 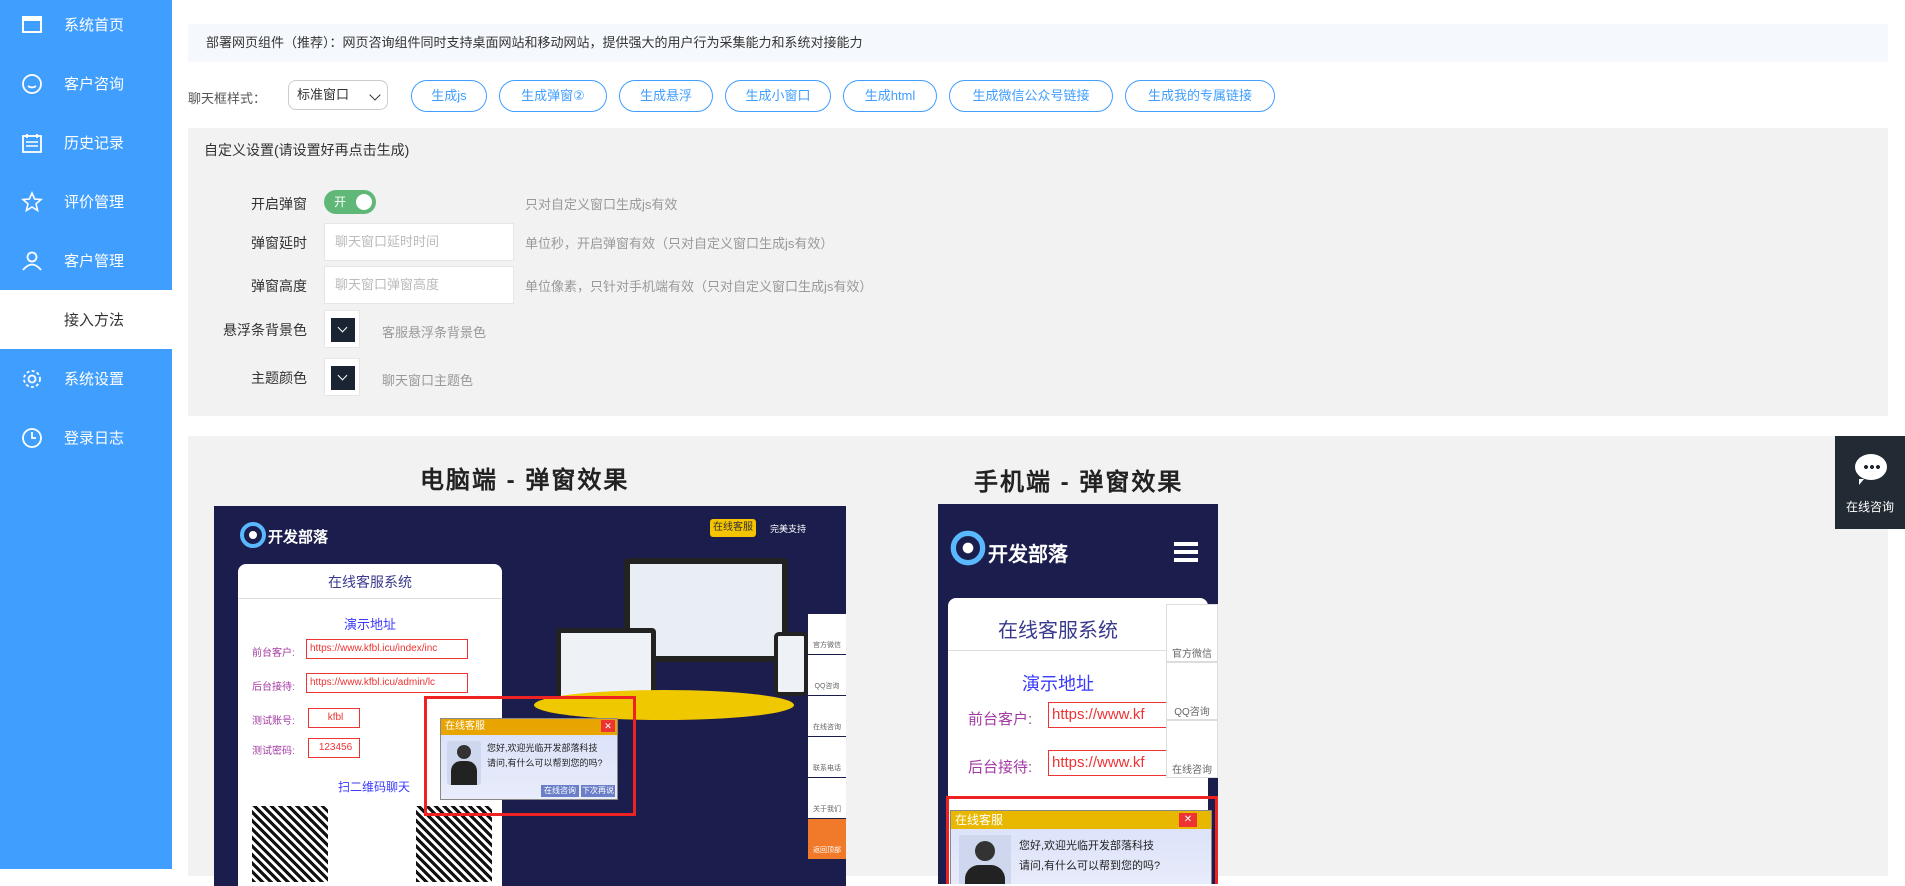 What do you see at coordinates (827, 757) in the screenshot?
I see `pc-side-phone: 联系电话` at bounding box center [827, 757].